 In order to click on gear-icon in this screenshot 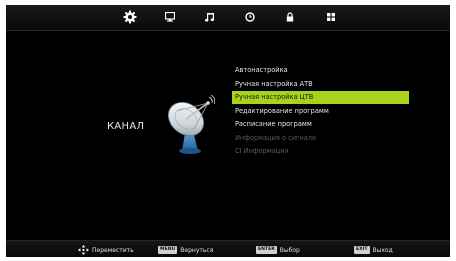, I will do `click(130, 17)`.